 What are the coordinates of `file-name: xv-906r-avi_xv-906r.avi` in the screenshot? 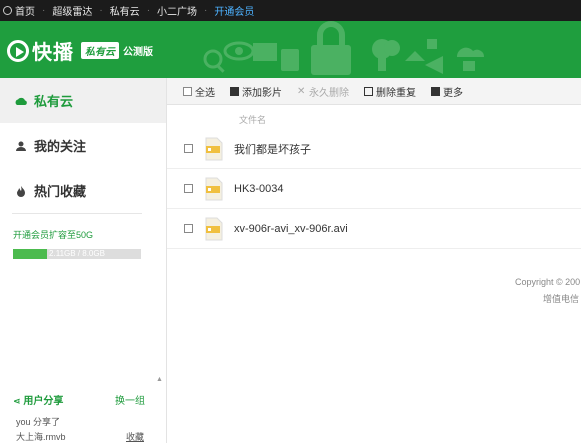 It's located at (291, 229).